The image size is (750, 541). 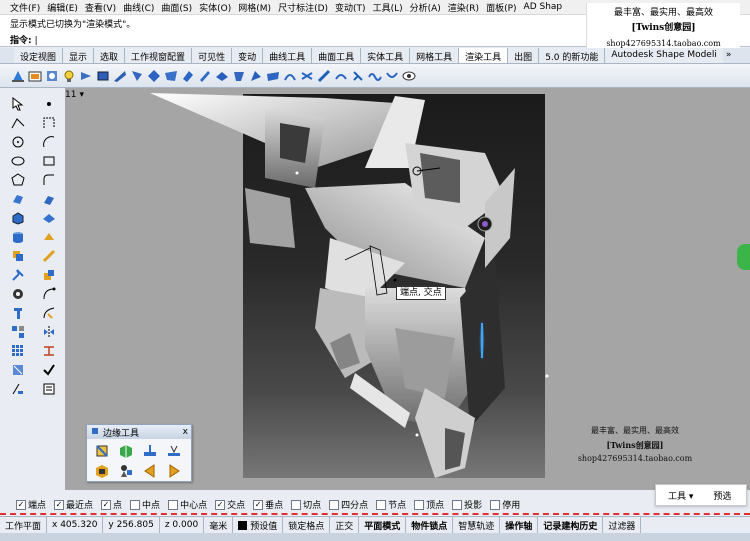 What do you see at coordinates (345, 525) in the screenshot?
I see `status-ortho: 正交` at bounding box center [345, 525].